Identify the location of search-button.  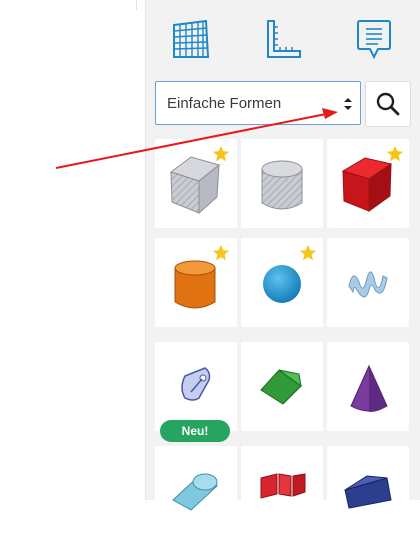
(388, 104).